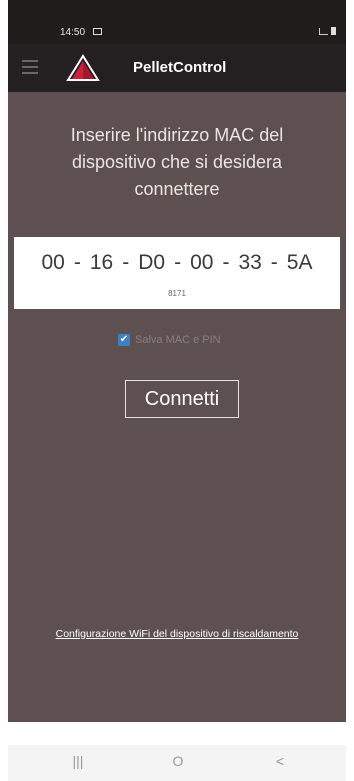  What do you see at coordinates (78, 761) in the screenshot?
I see `recent-apps-button: |||` at bounding box center [78, 761].